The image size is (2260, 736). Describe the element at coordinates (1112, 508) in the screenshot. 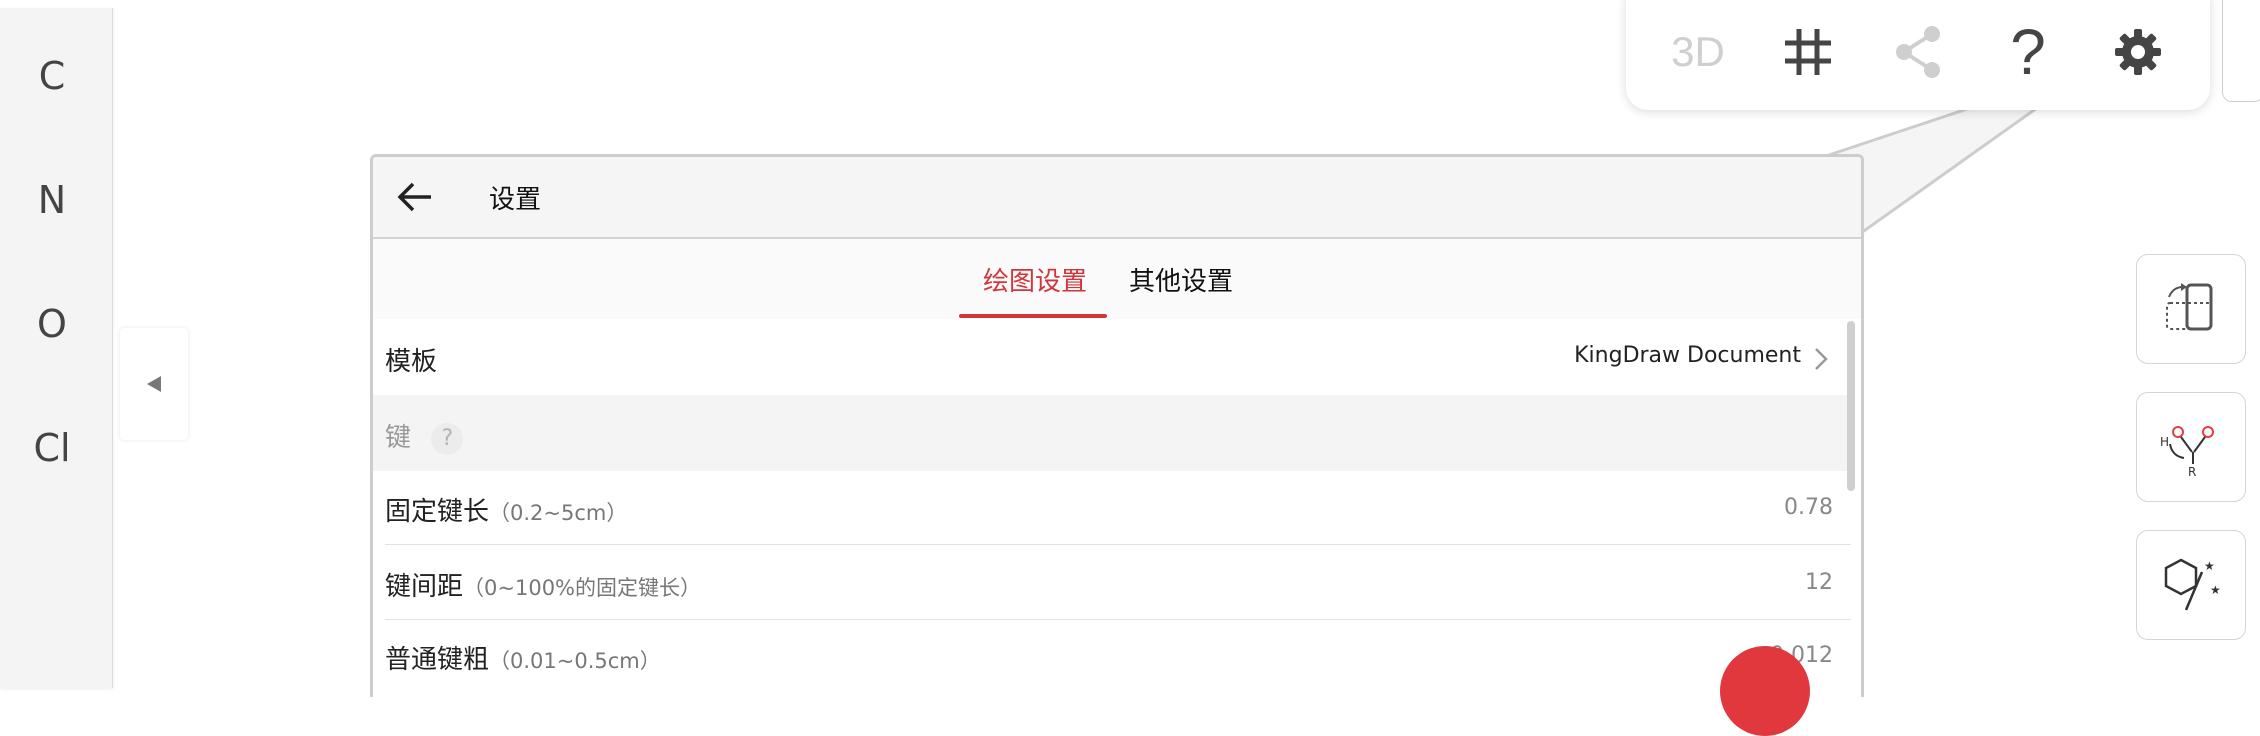

I see `fixed-bond-length-row: 固定键长（0.2~5cm） 0.78` at that location.